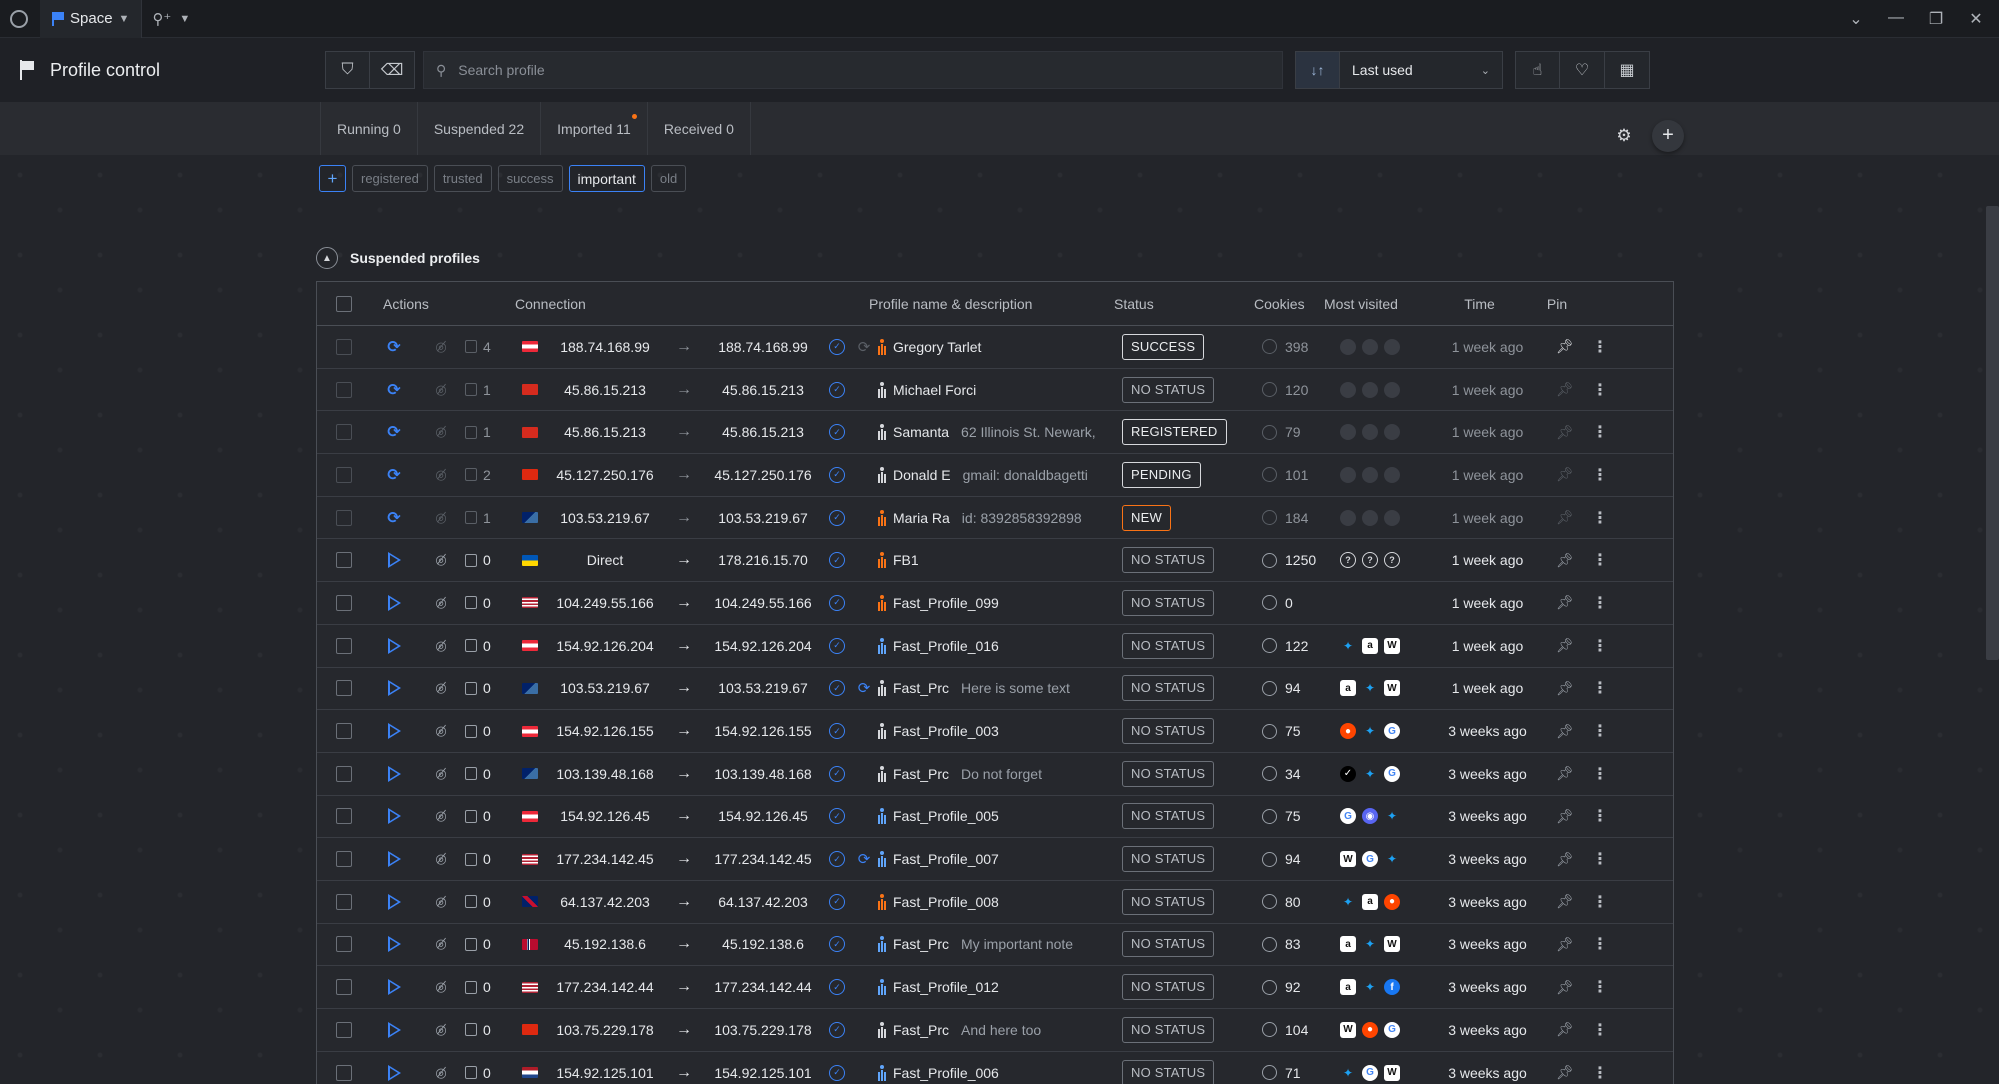 The width and height of the screenshot is (1999, 1084). I want to click on profile-cell: Fast_Profile_016, so click(999, 645).